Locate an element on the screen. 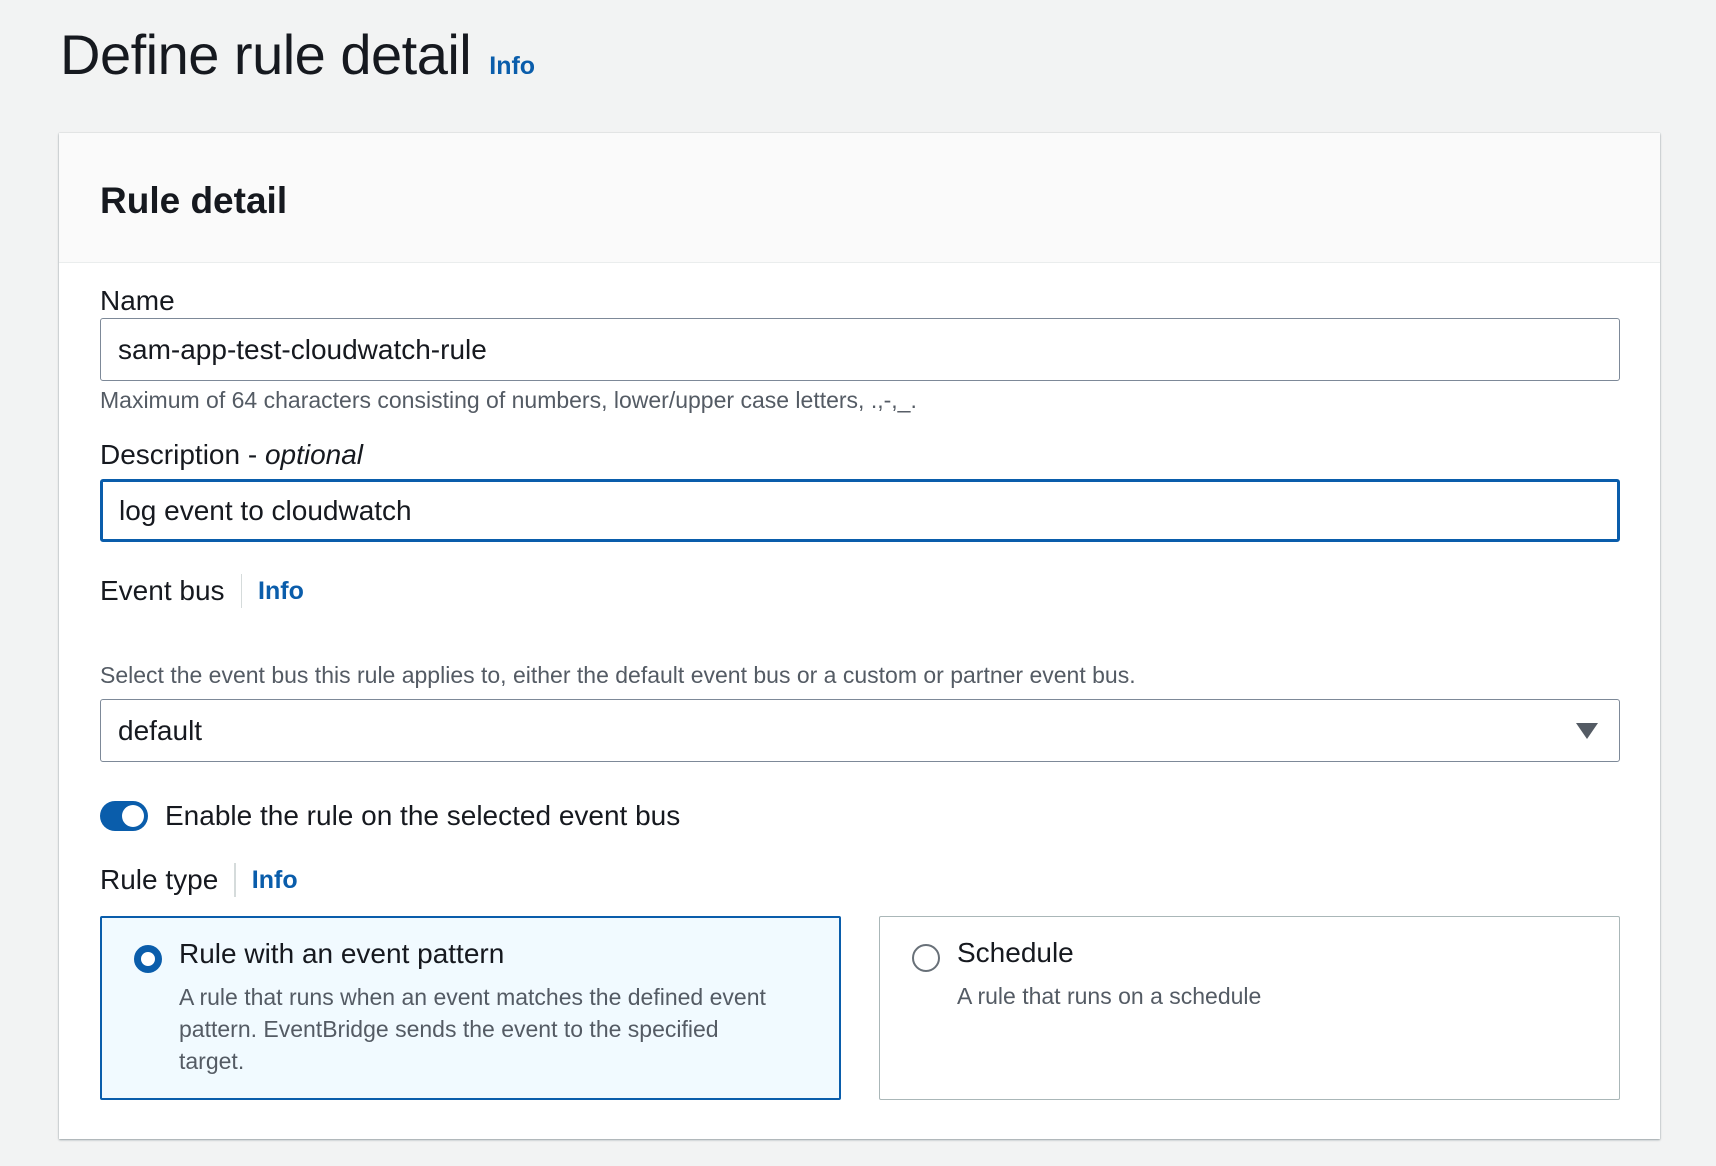 The width and height of the screenshot is (1716, 1166). description-input is located at coordinates (860, 510).